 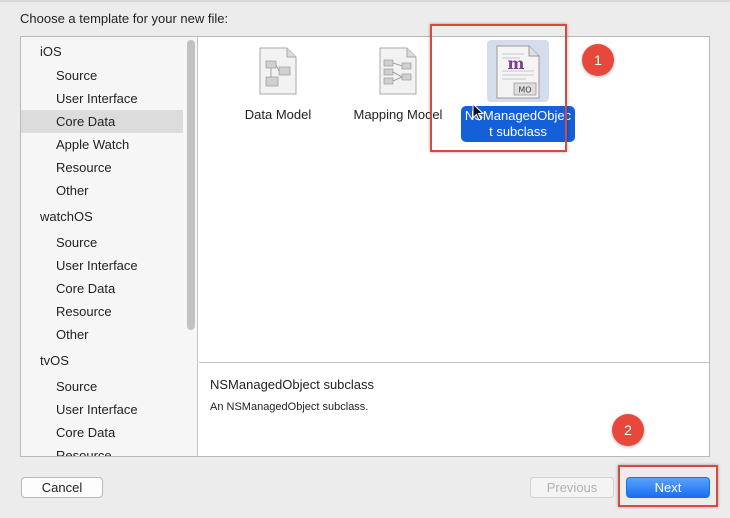 I want to click on sidebar-item-ios-source: Source, so click(x=102, y=75).